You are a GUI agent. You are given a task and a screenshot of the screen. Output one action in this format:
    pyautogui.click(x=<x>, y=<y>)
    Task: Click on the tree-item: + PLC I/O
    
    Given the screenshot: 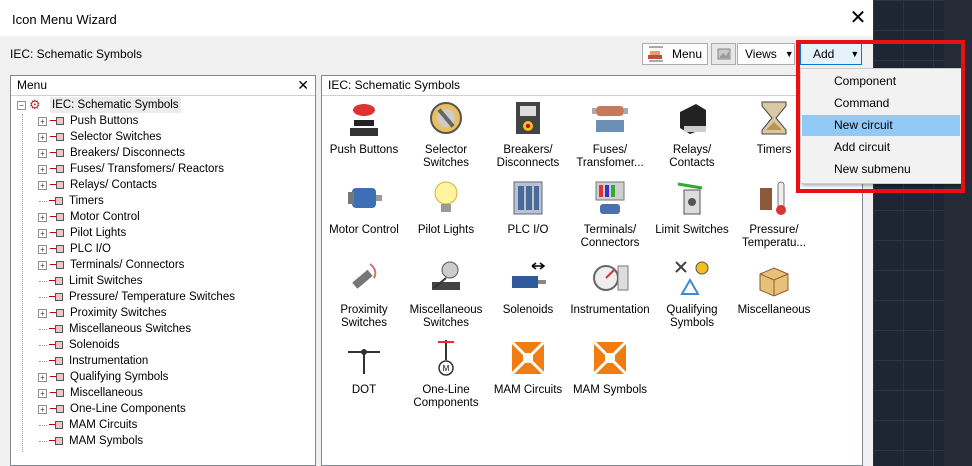 What is the action you would take?
    pyautogui.click(x=74, y=249)
    